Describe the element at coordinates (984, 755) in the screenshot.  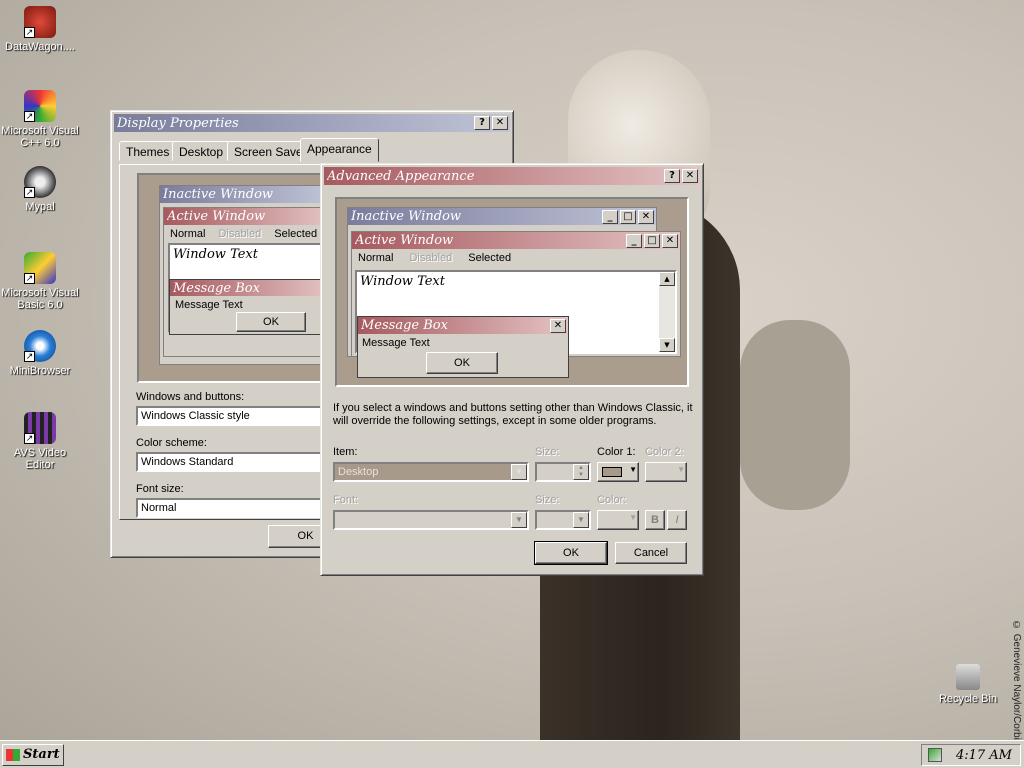
I see `clock: 4:17 AM` at that location.